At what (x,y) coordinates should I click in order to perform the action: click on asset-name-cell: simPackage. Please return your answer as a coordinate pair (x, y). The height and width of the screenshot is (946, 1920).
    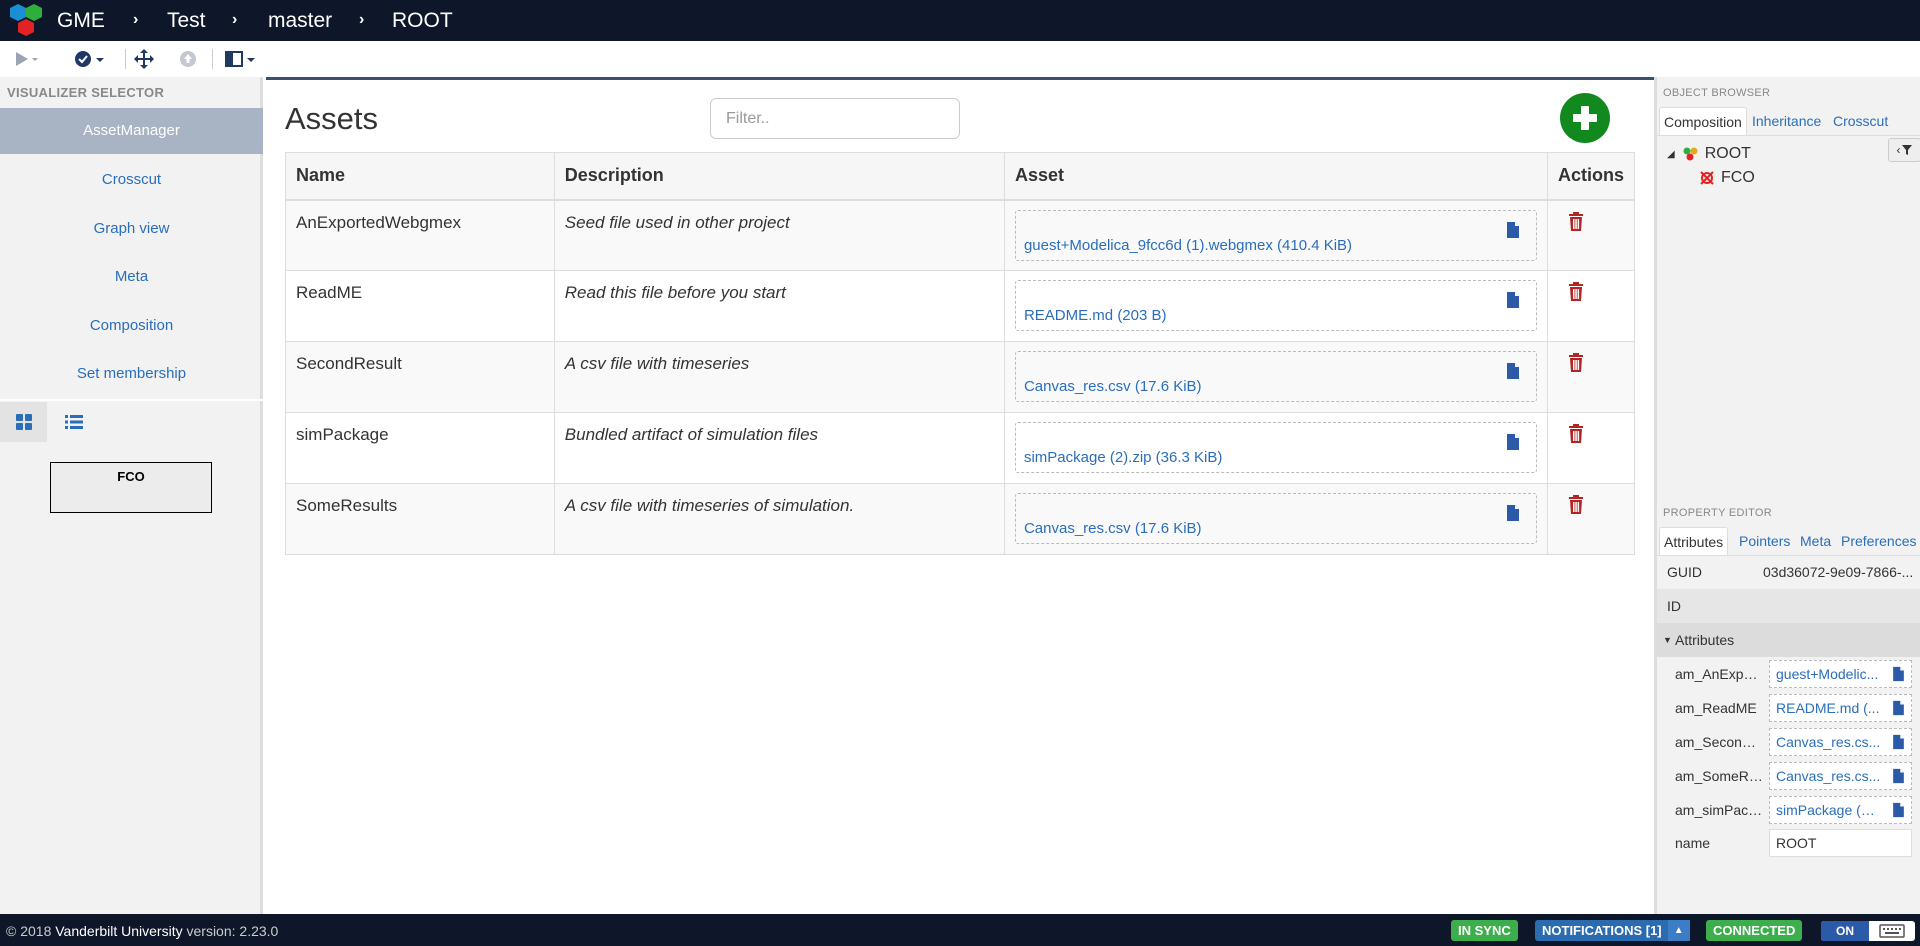
    Looking at the image, I should click on (420, 448).